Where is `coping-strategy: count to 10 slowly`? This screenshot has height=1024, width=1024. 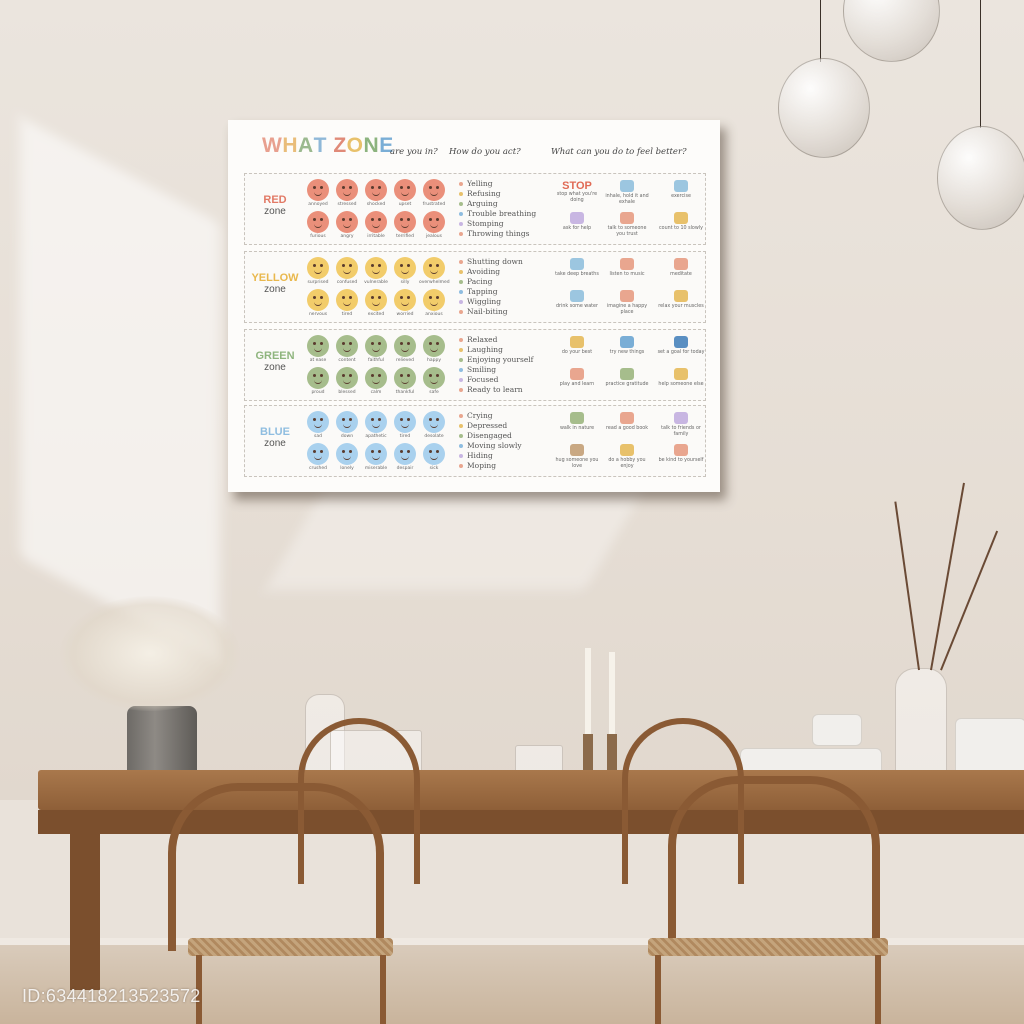
coping-strategy: count to 10 slowly is located at coordinates (681, 222).